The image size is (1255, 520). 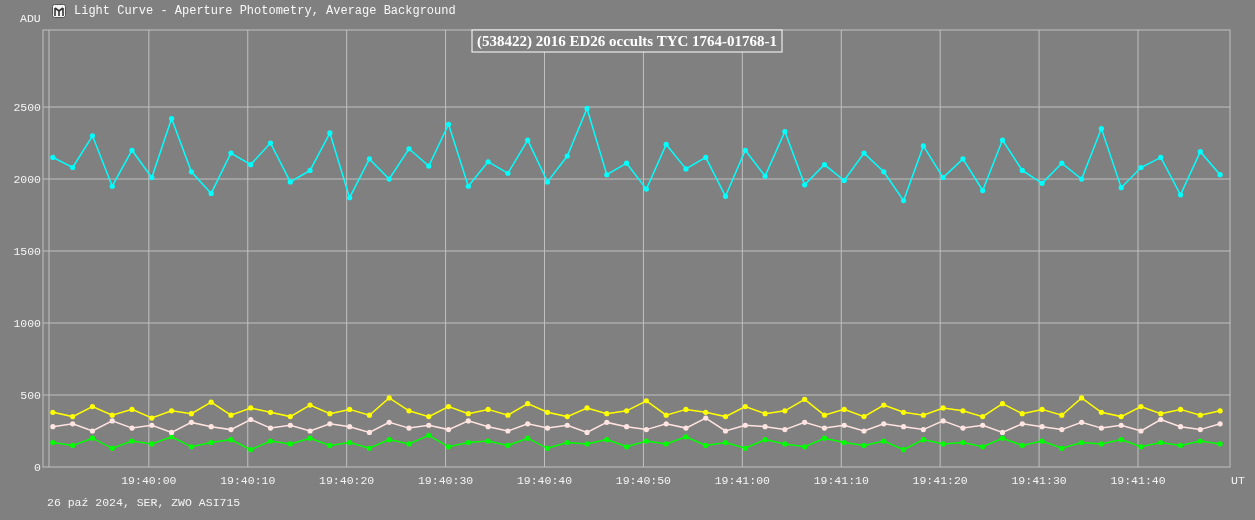 What do you see at coordinates (643, 480) in the screenshot?
I see `x-tick-label: 19:40:50` at bounding box center [643, 480].